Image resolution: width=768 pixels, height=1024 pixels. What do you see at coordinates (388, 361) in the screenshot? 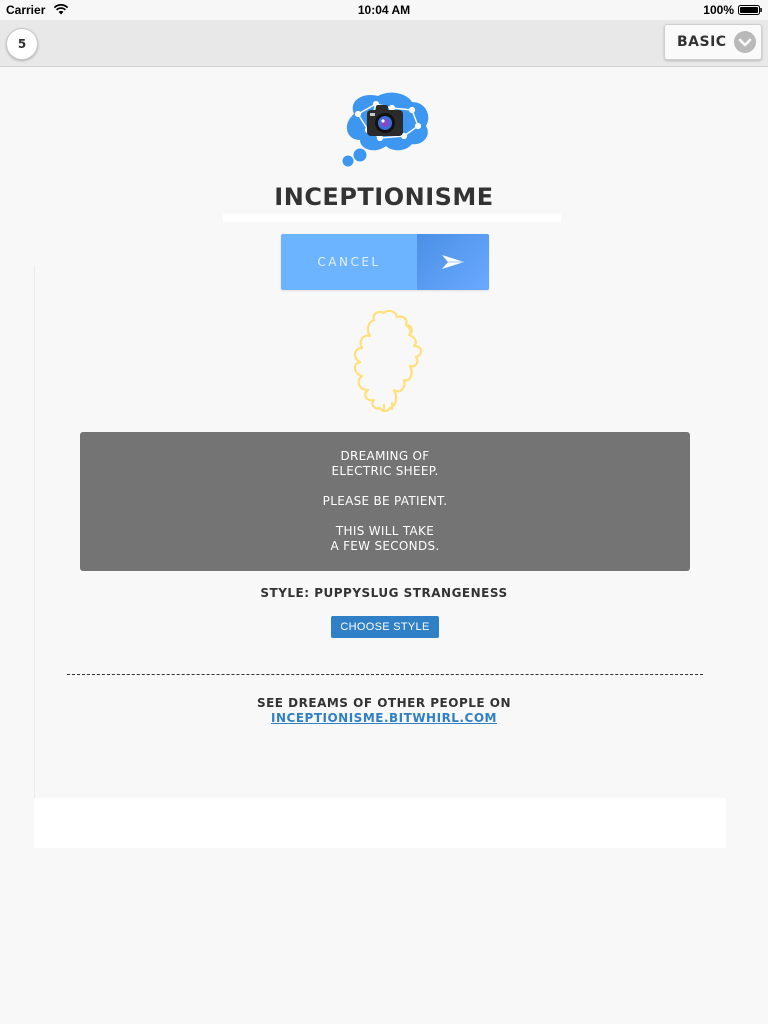
I see `sheep-outline-icon` at bounding box center [388, 361].